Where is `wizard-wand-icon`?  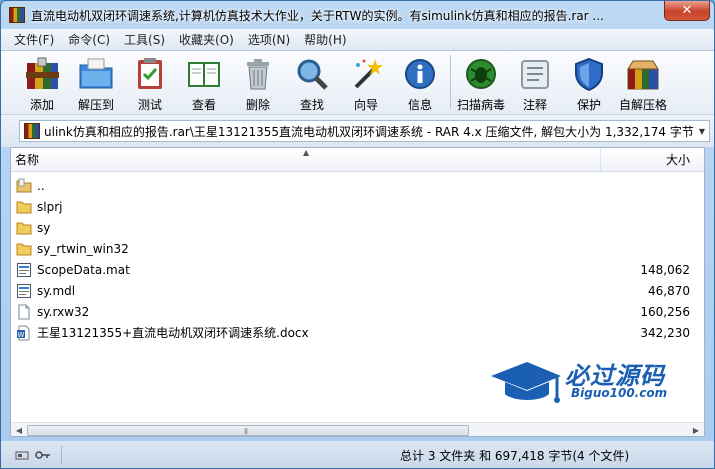 wizard-wand-icon is located at coordinates (366, 74).